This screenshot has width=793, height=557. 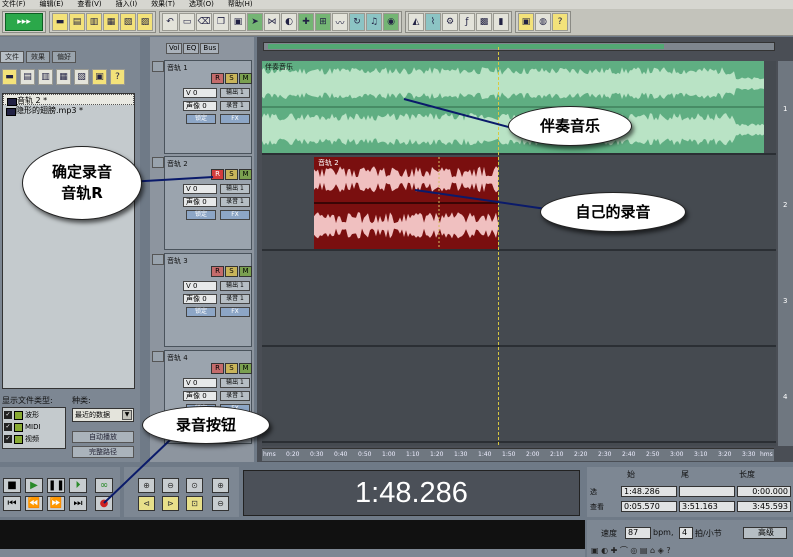 I want to click on play-file-icon: ▣, so click(x=99, y=77).